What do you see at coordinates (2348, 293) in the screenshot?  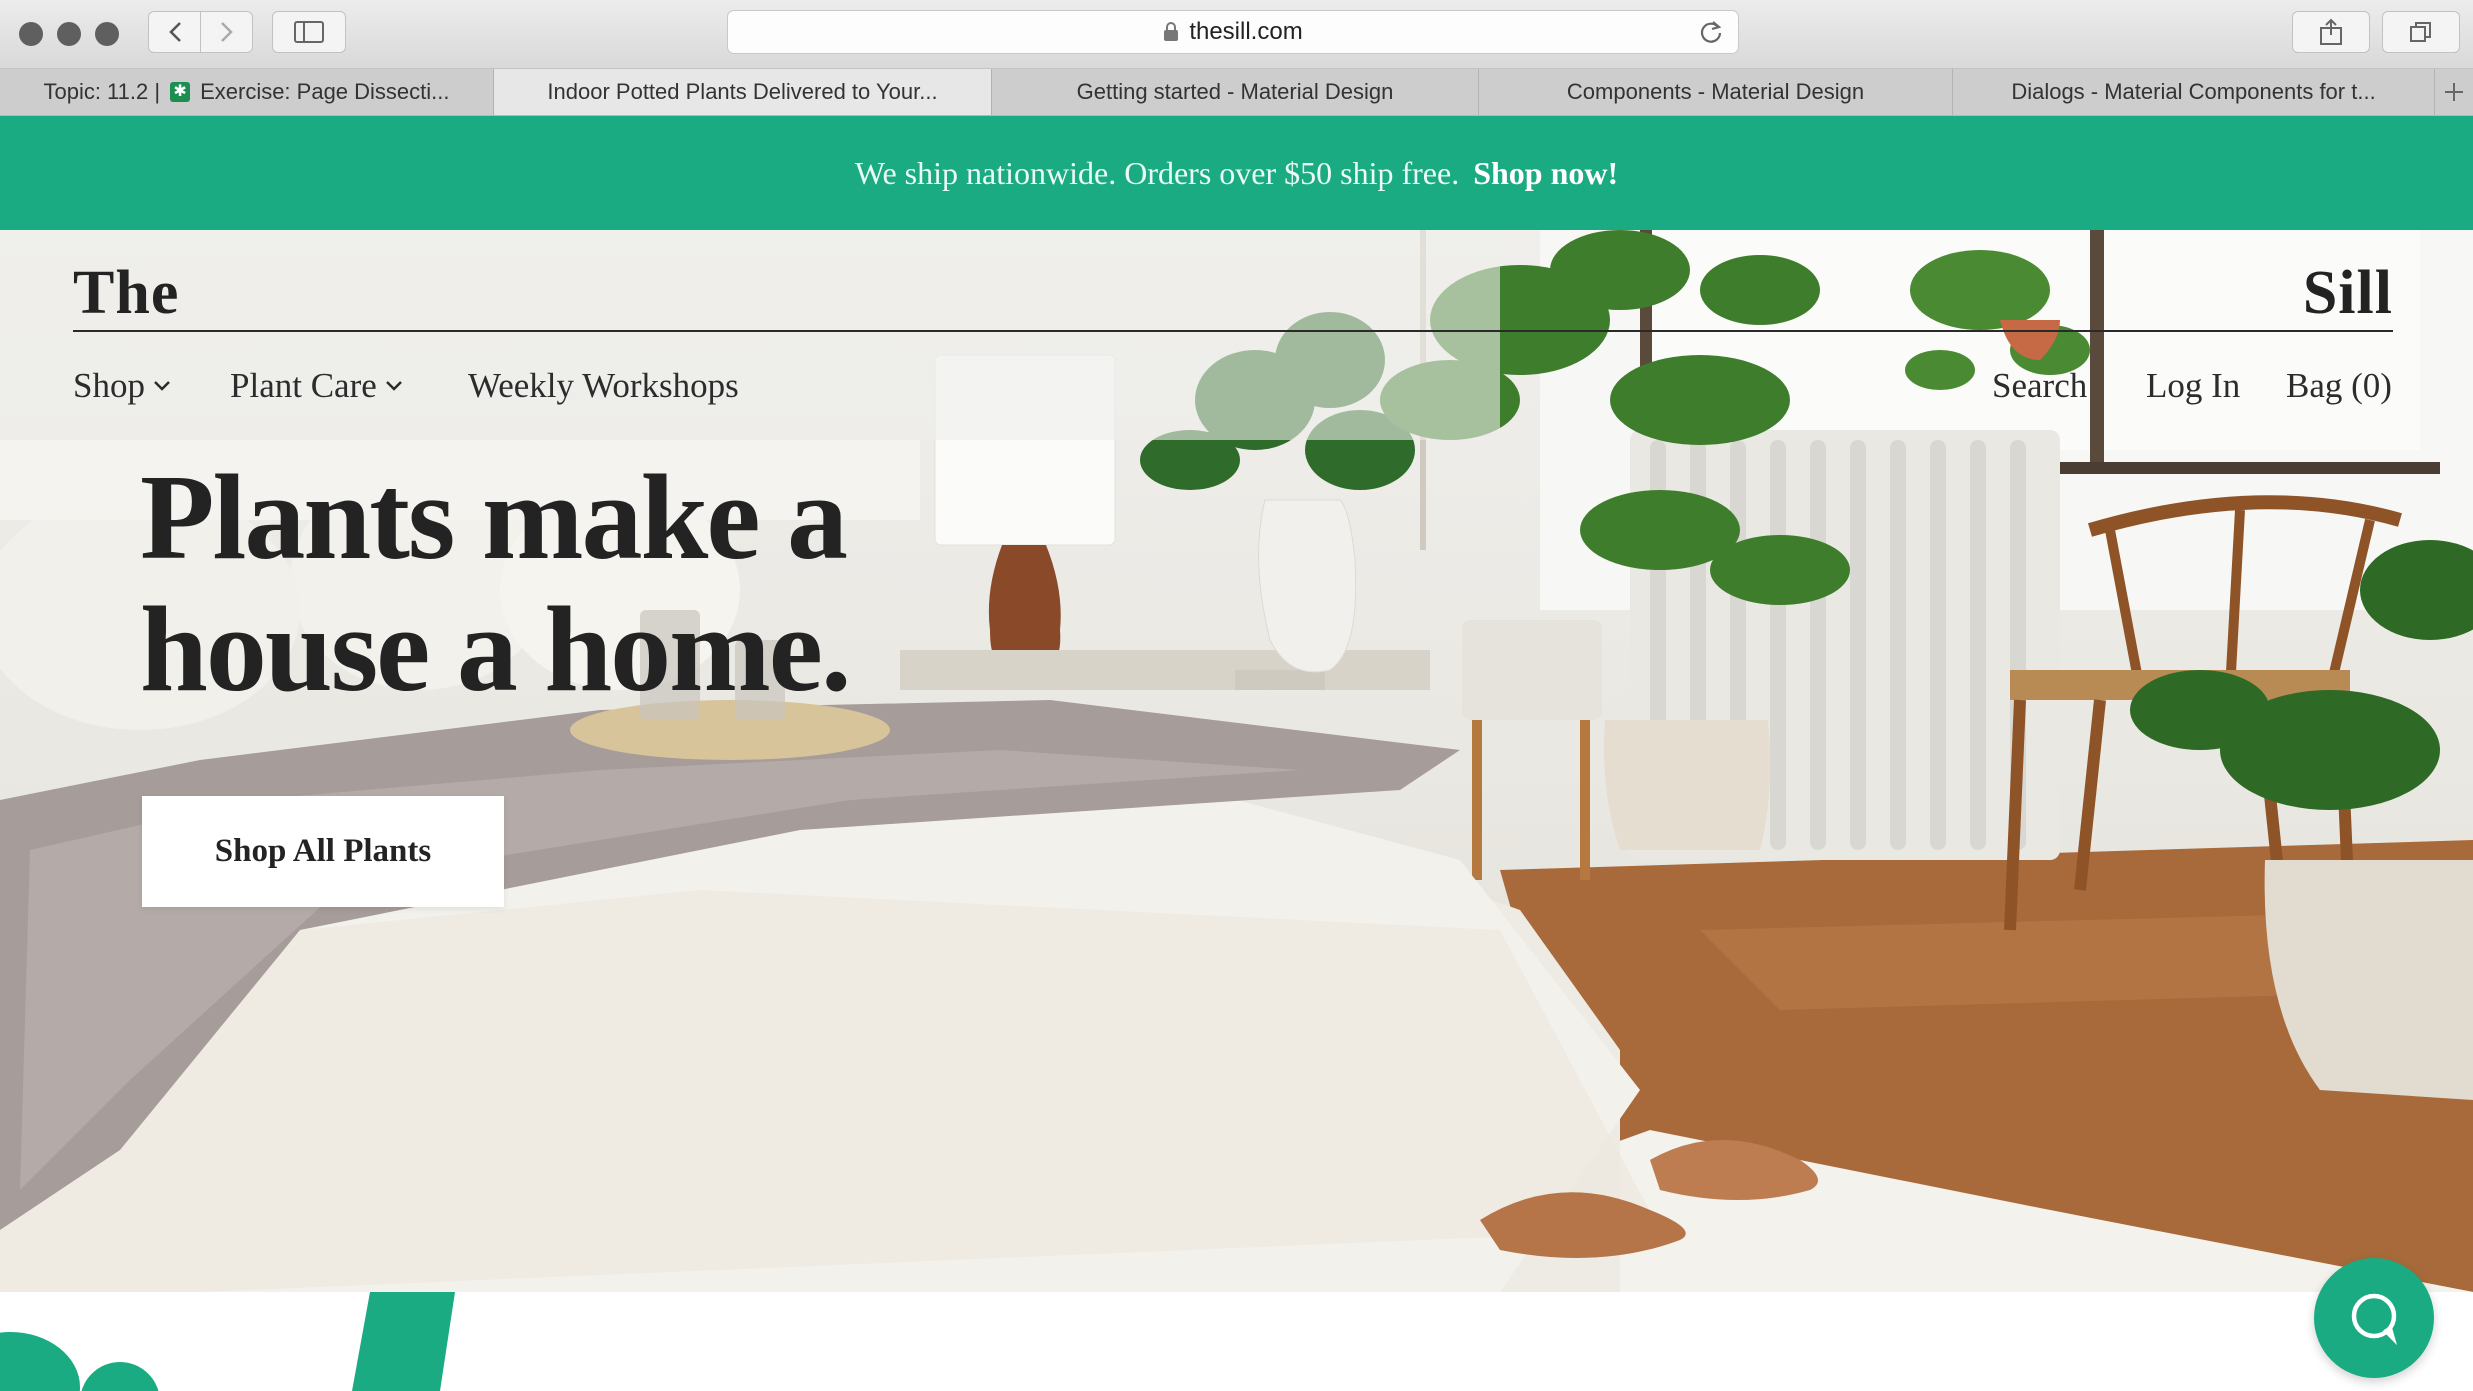 I see `logo-sill: Sill` at bounding box center [2348, 293].